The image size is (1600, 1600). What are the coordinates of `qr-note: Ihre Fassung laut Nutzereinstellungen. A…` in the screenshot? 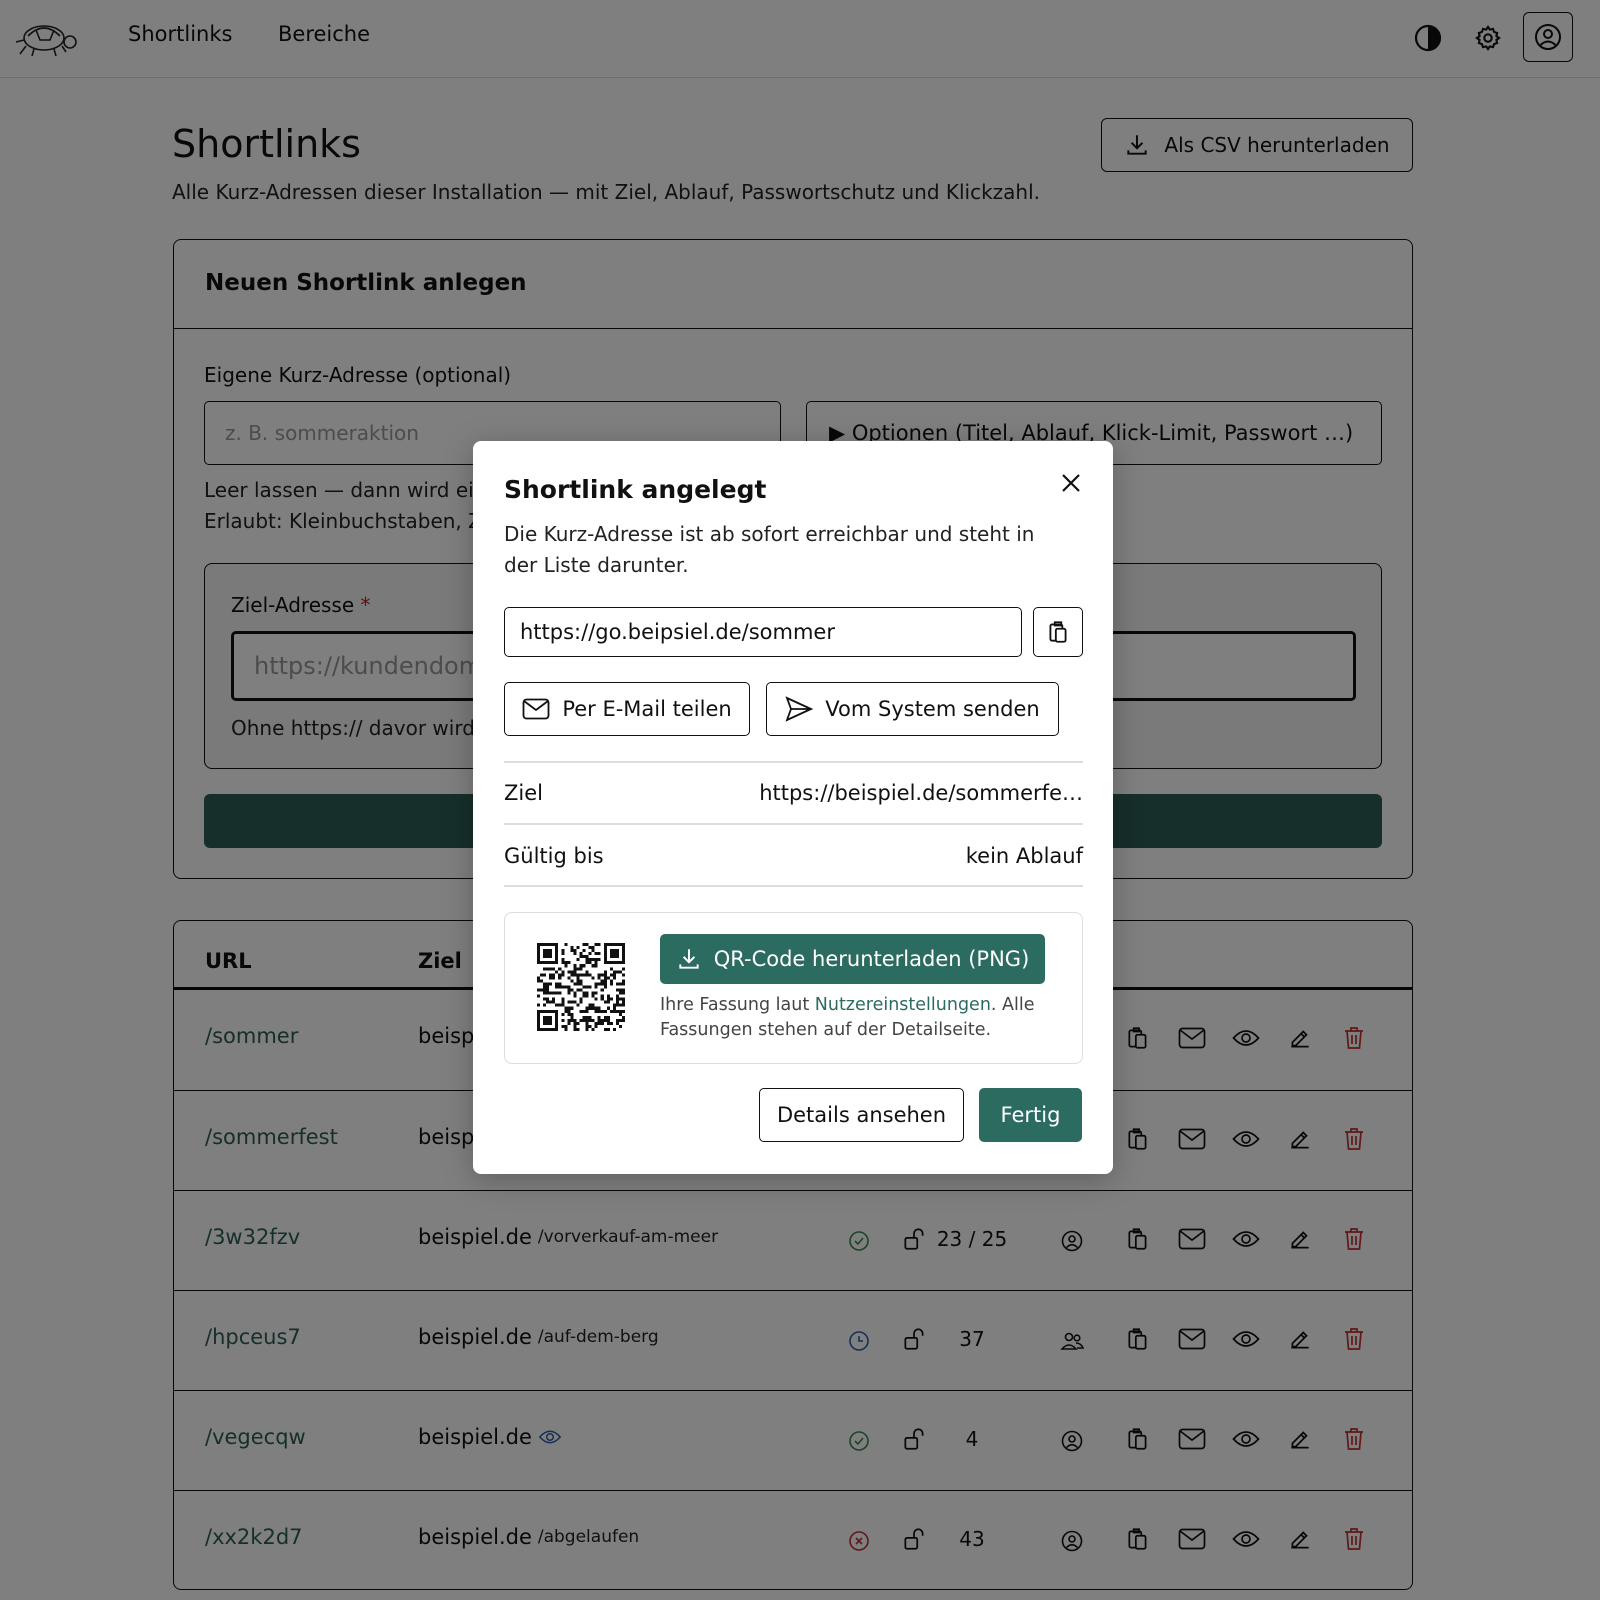 It's located at (865, 1018).